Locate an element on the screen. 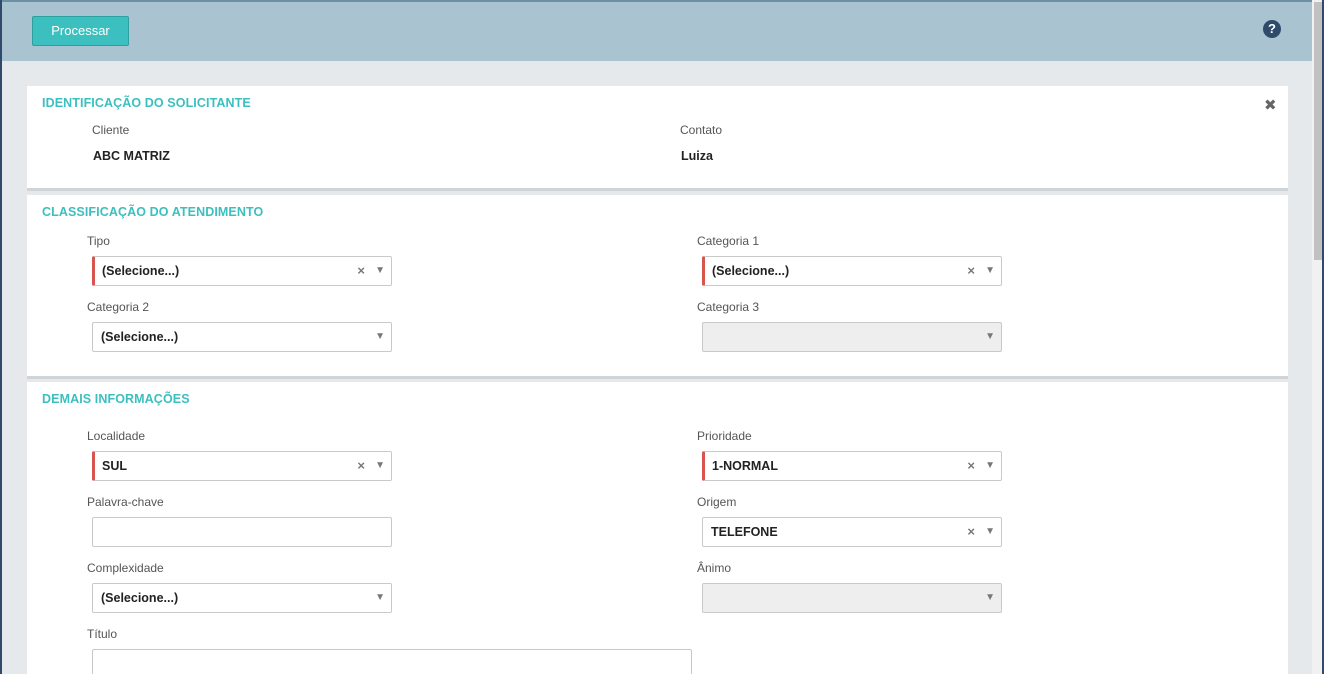  prioridade-selected-value: 1-NORMAL is located at coordinates (745, 466).